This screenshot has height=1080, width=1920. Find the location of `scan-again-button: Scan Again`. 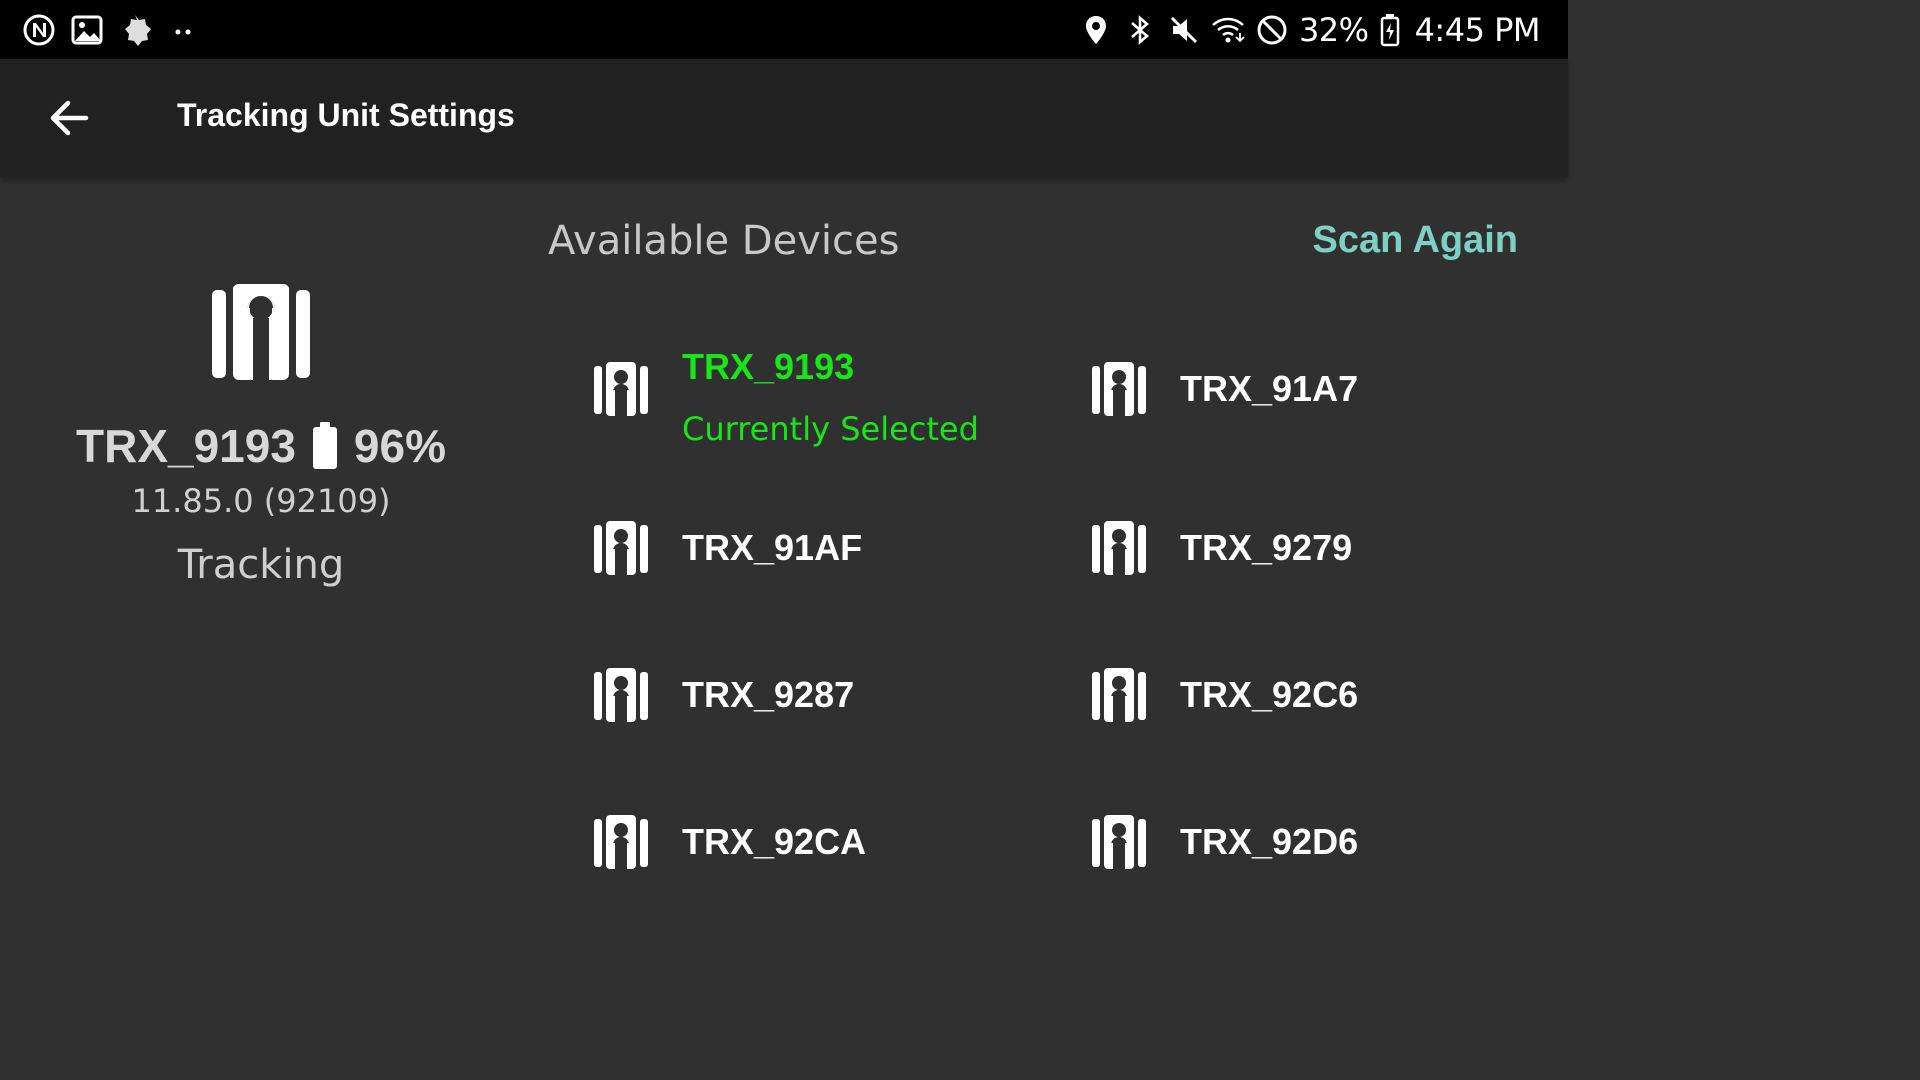

scan-again-button: Scan Again is located at coordinates (1415, 240).